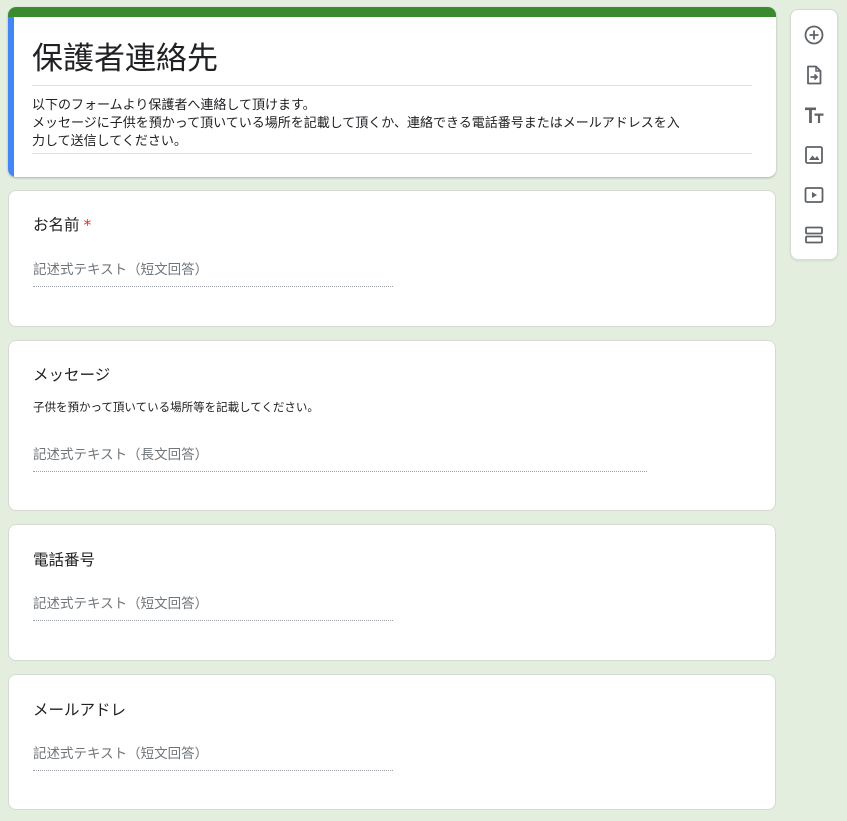 The height and width of the screenshot is (821, 847). Describe the element at coordinates (80, 710) in the screenshot. I see `question-title: メールアドレ` at that location.